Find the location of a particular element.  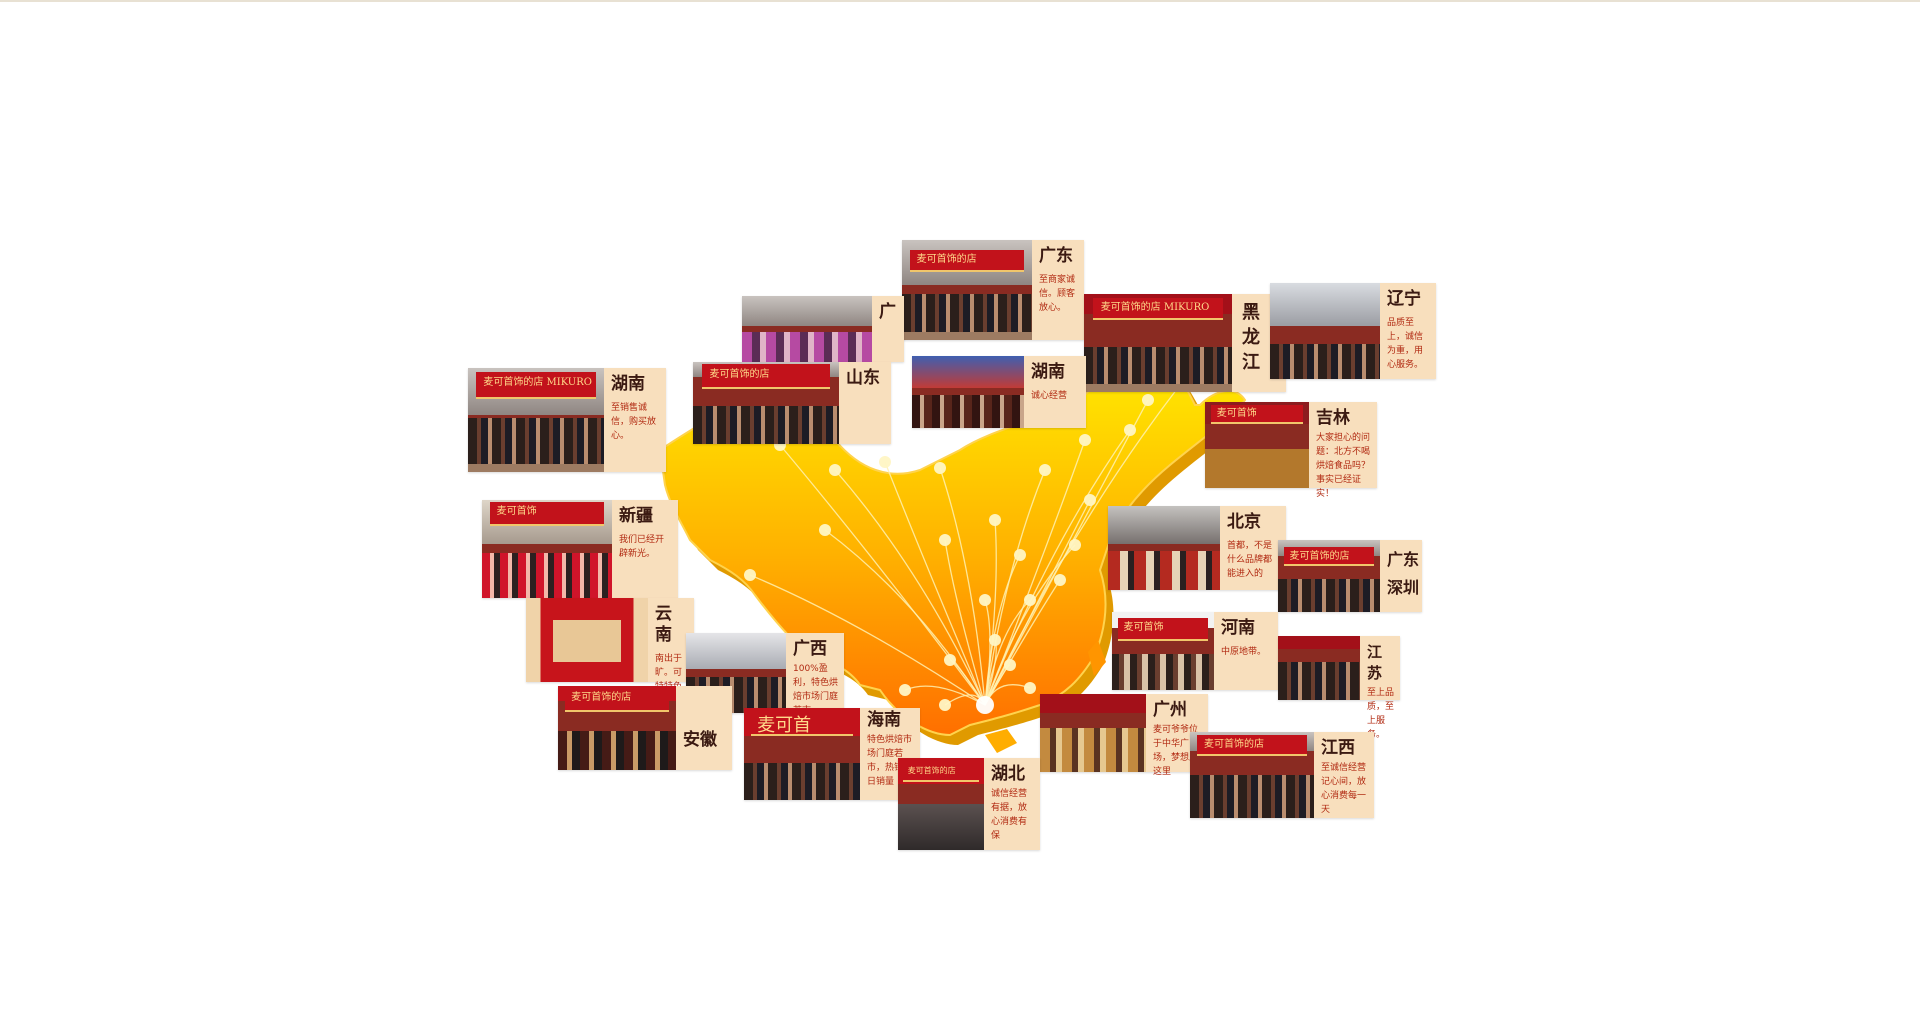

card-hubei: 麦可首饰的店 湖北 诚信经营有据，放心消费有保 is located at coordinates (969, 804).